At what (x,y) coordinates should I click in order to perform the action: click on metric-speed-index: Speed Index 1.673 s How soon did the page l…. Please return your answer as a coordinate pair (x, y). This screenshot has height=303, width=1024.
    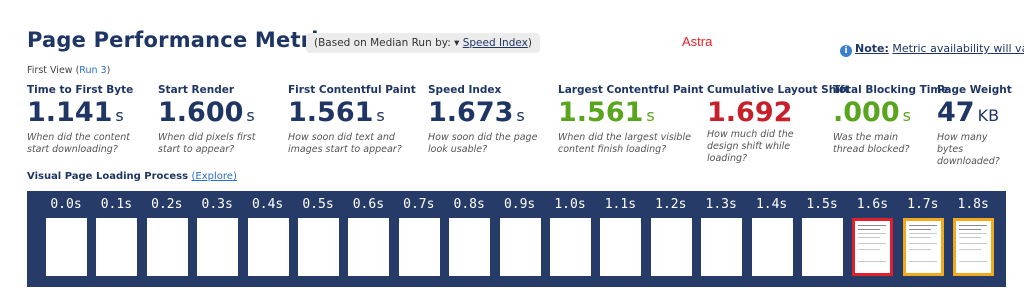
    Looking at the image, I should click on (489, 120).